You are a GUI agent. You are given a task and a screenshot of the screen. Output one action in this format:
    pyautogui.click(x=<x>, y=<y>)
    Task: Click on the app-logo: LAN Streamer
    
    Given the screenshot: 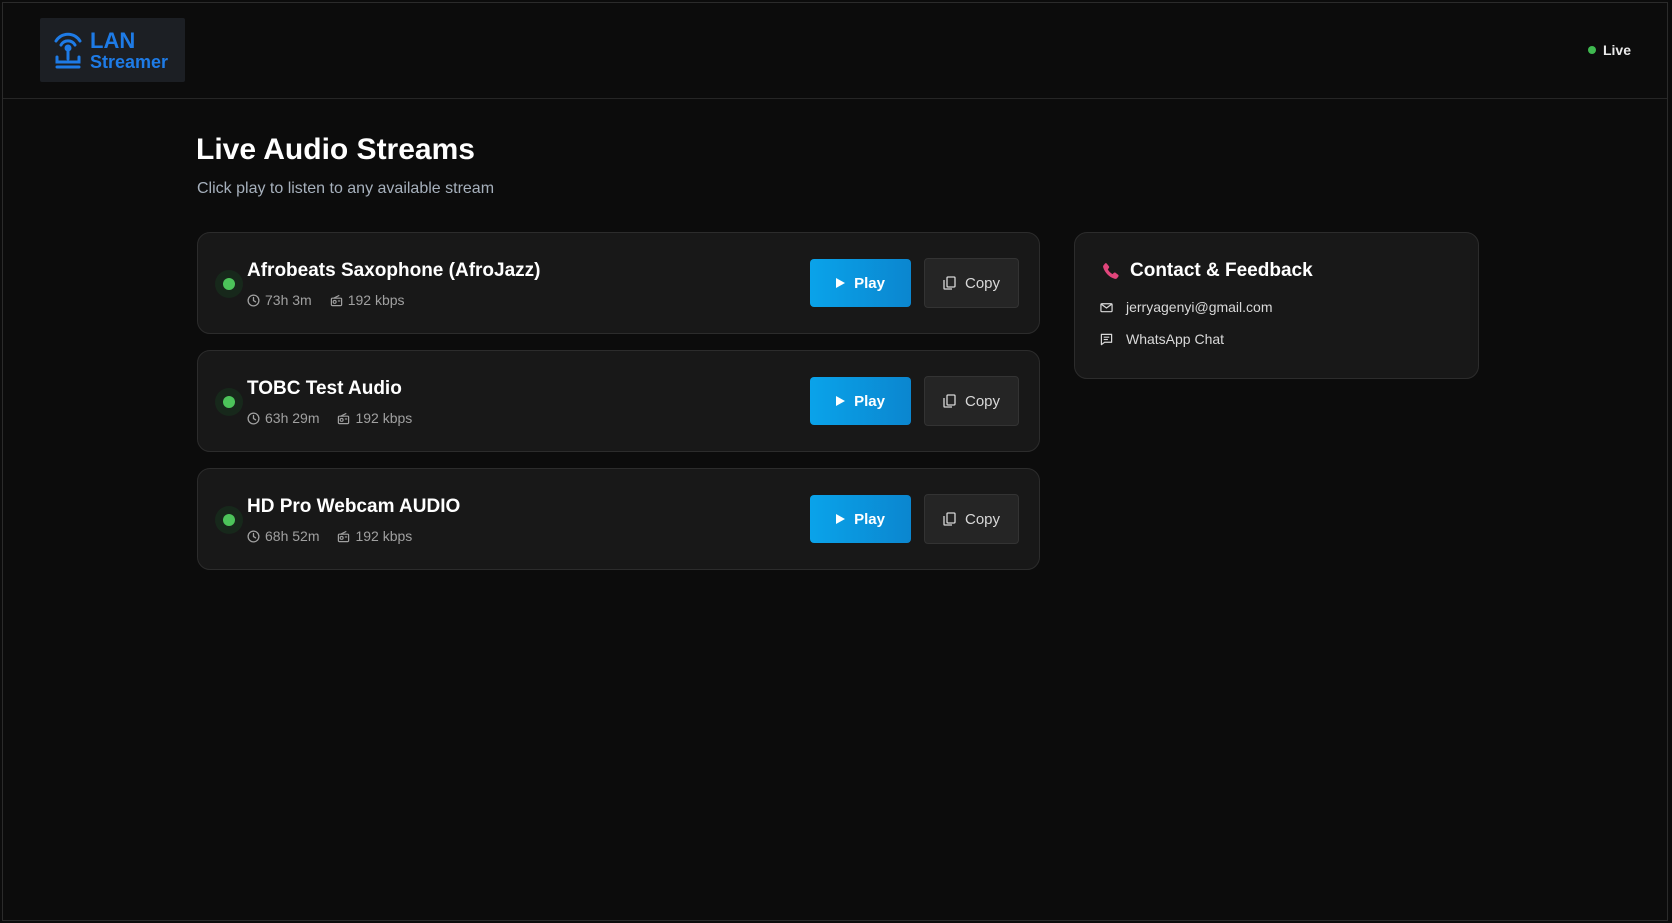 What is the action you would take?
    pyautogui.click(x=112, y=50)
    